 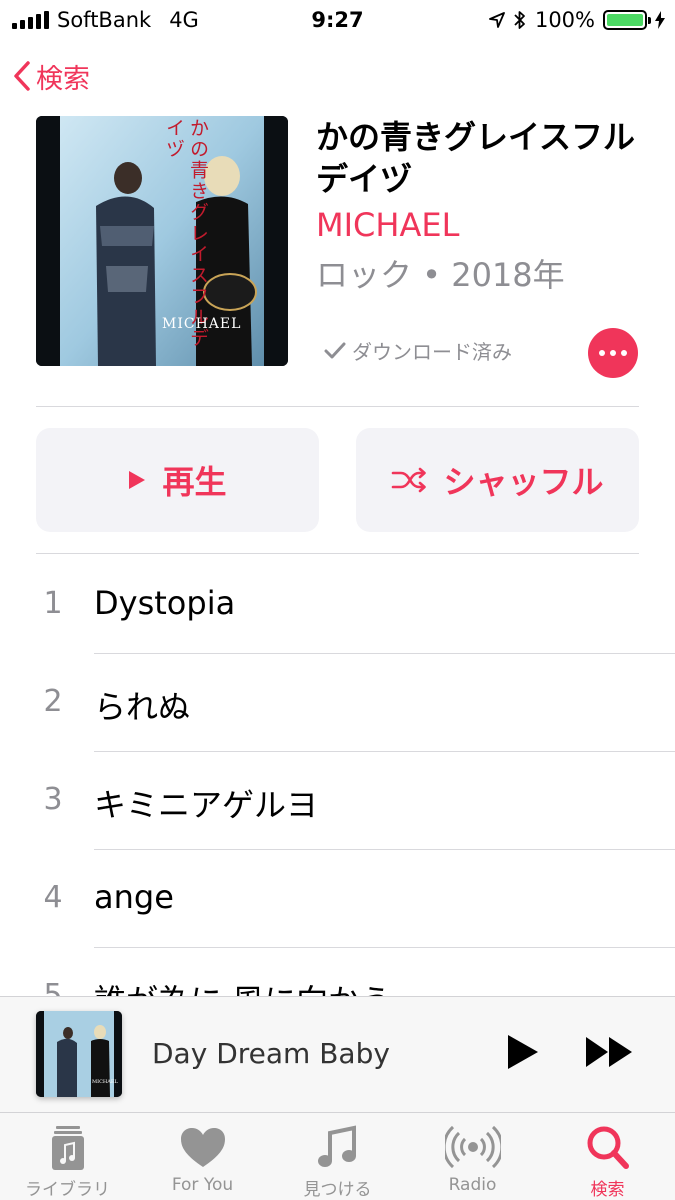 I want to click on album-genre-year: ロック • 2018年, so click(x=440, y=275).